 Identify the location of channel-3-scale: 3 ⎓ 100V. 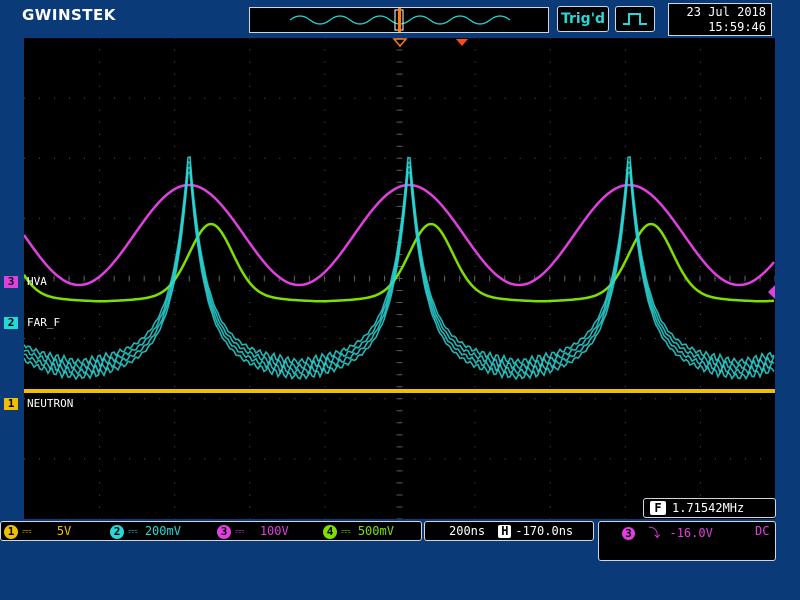
(253, 531).